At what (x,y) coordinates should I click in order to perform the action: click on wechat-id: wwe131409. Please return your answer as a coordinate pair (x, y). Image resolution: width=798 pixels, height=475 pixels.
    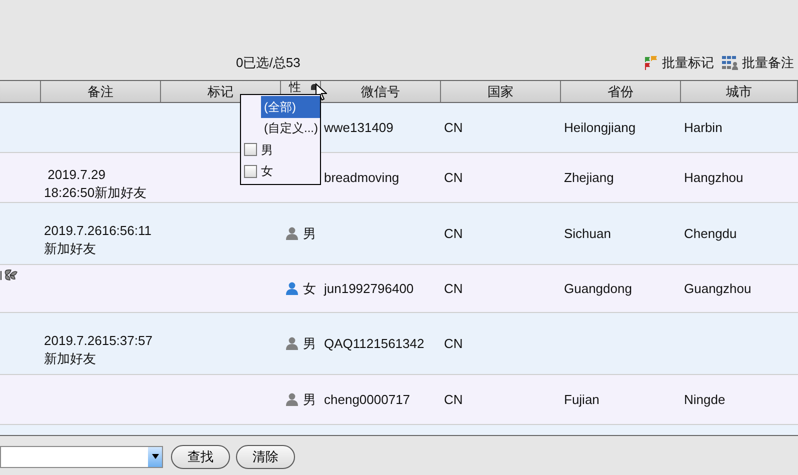
    Looking at the image, I should click on (359, 127).